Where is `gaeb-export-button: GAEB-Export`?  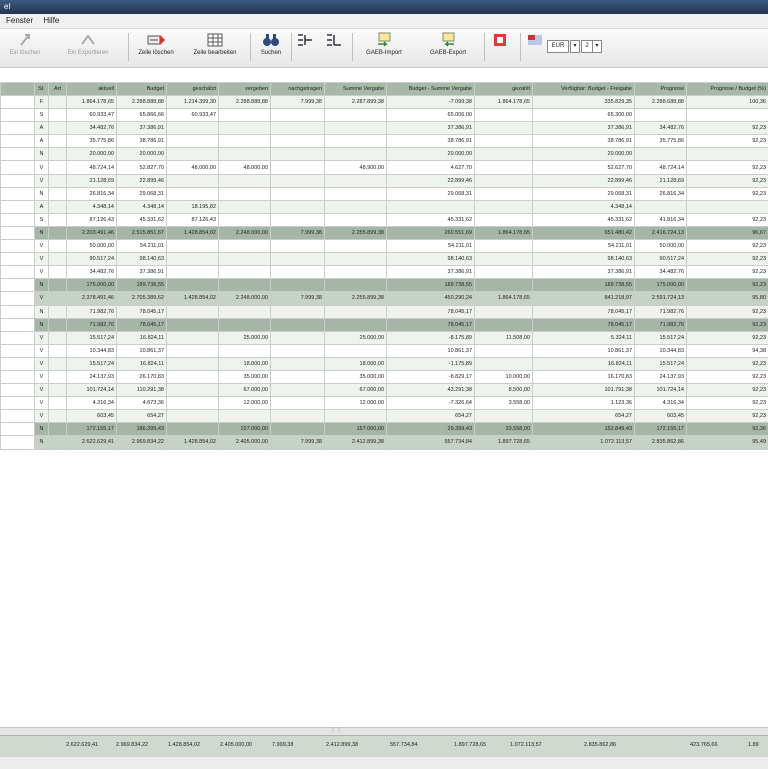 gaeb-export-button: GAEB-Export is located at coordinates (448, 47).